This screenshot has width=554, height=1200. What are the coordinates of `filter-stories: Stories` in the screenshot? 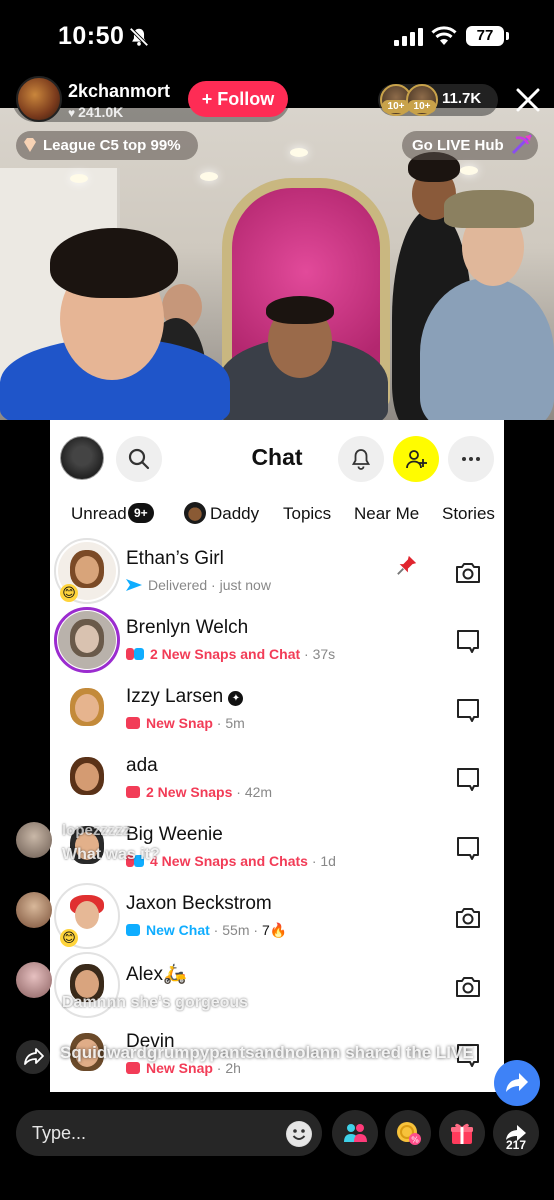 It's located at (468, 514).